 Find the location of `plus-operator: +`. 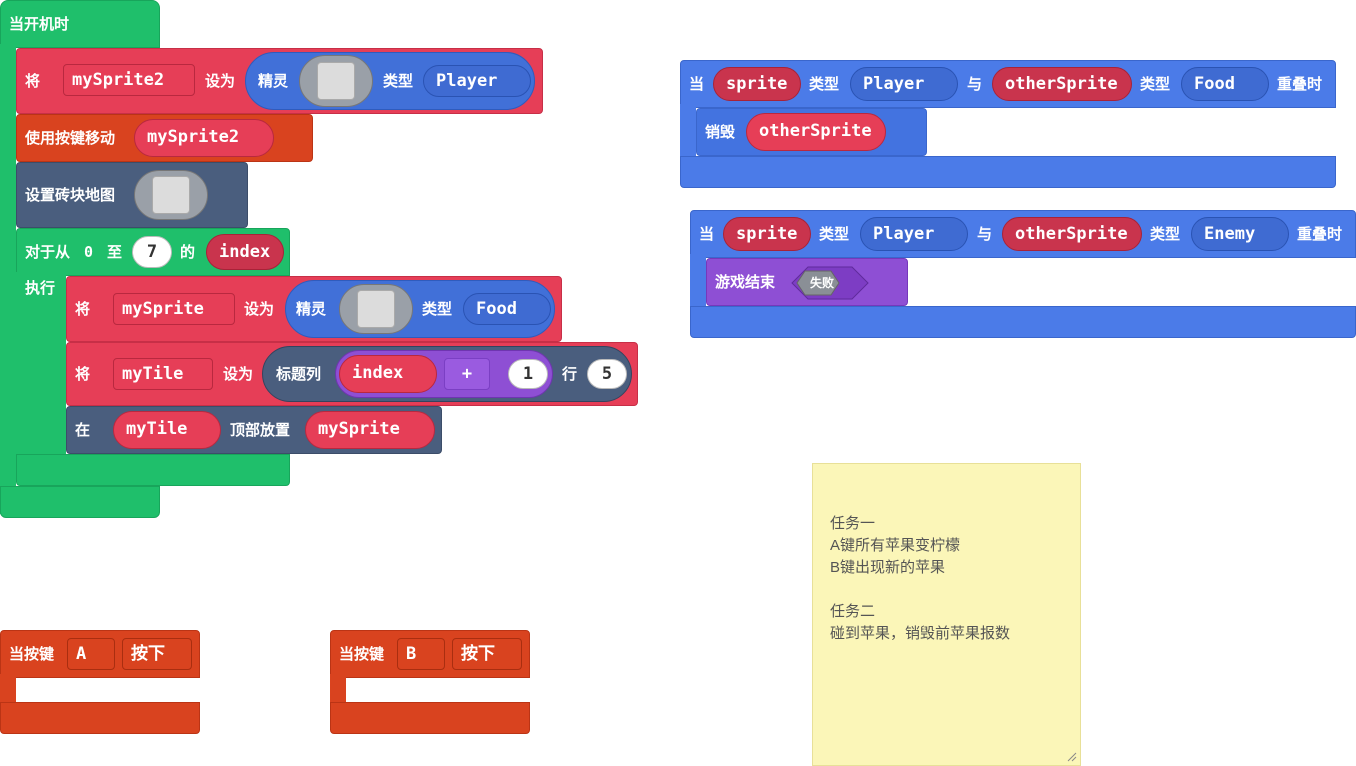

plus-operator: + is located at coordinates (467, 374).